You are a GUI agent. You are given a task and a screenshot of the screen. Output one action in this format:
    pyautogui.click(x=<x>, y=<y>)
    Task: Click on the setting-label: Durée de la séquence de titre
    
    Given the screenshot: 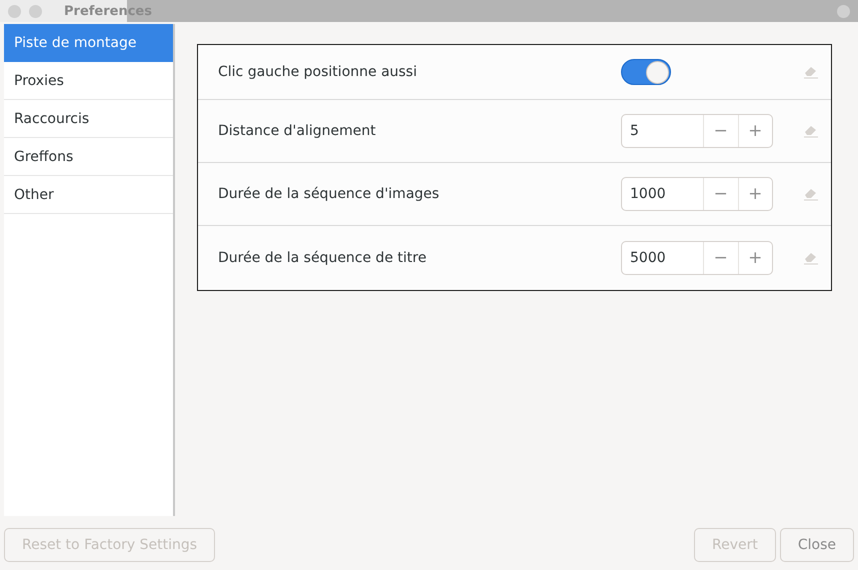 What is the action you would take?
    pyautogui.click(x=323, y=258)
    